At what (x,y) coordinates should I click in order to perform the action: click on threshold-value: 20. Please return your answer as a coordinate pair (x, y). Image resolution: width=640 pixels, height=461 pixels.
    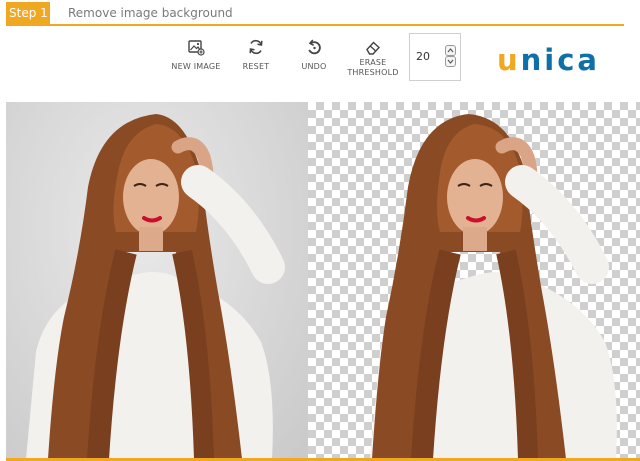
    Looking at the image, I should click on (423, 56).